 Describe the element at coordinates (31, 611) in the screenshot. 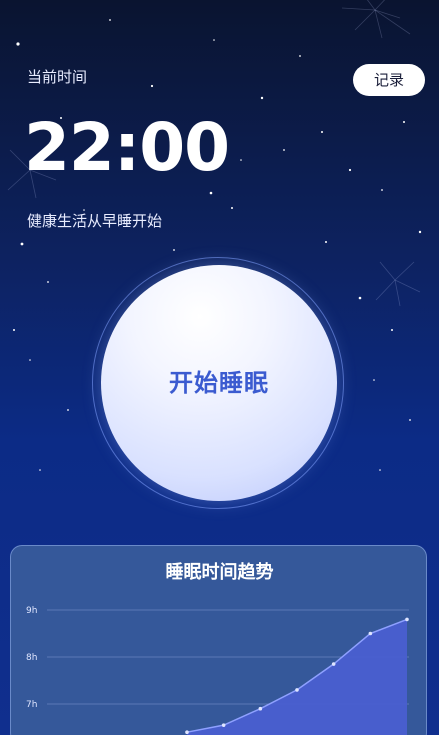

I see `y-tick-label: 9h` at that location.